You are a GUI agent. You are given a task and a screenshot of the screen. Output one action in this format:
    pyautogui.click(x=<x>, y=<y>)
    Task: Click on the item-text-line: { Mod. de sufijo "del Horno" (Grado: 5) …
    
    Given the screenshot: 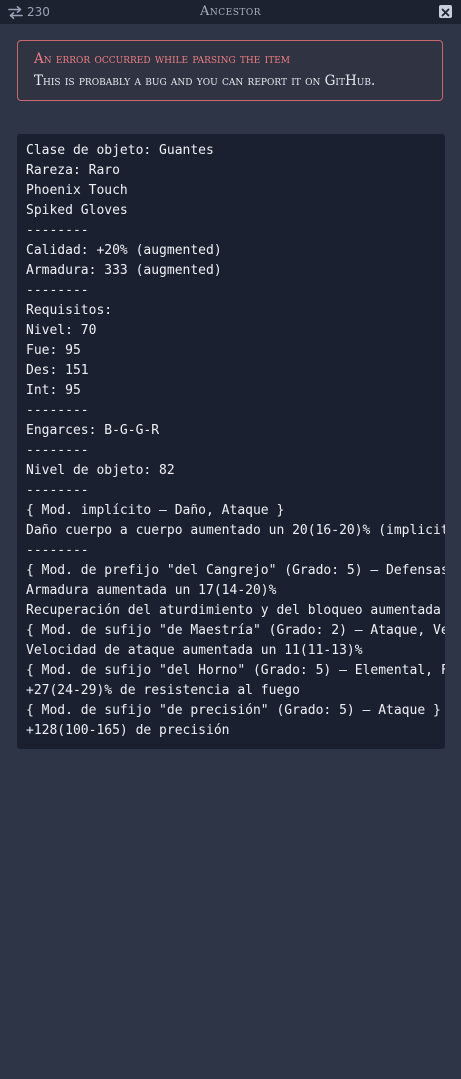 What is the action you would take?
    pyautogui.click(x=235, y=670)
    